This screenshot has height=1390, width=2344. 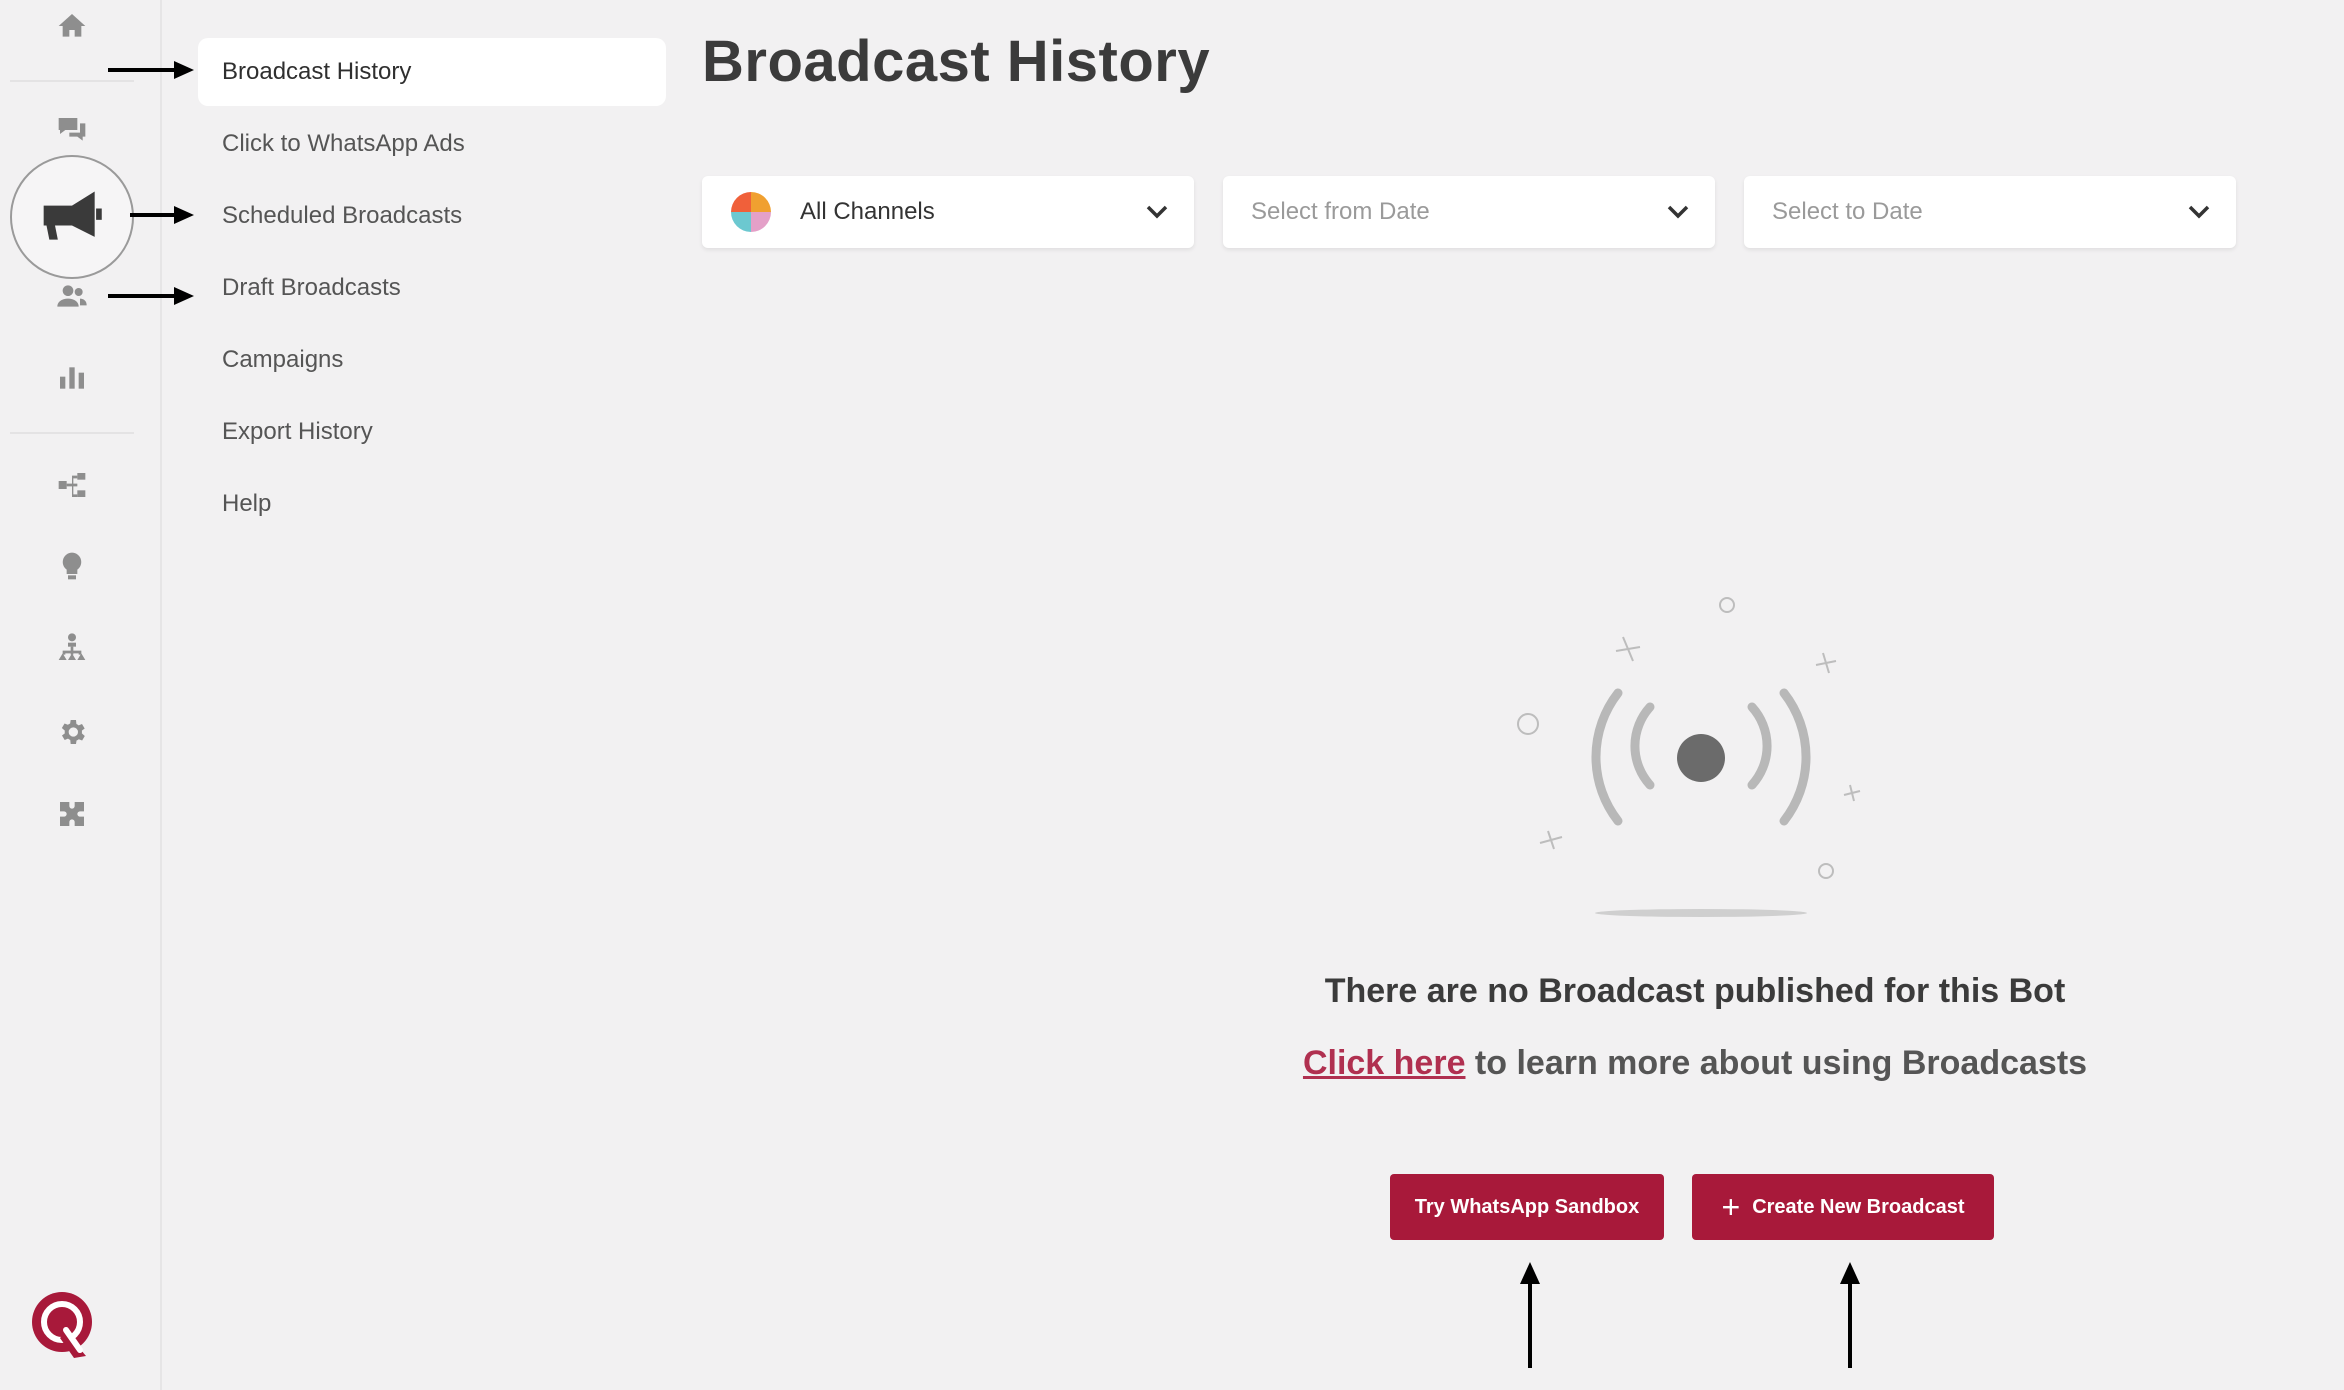 What do you see at coordinates (1858, 1206) in the screenshot?
I see `button-label: Create New Broadcast` at bounding box center [1858, 1206].